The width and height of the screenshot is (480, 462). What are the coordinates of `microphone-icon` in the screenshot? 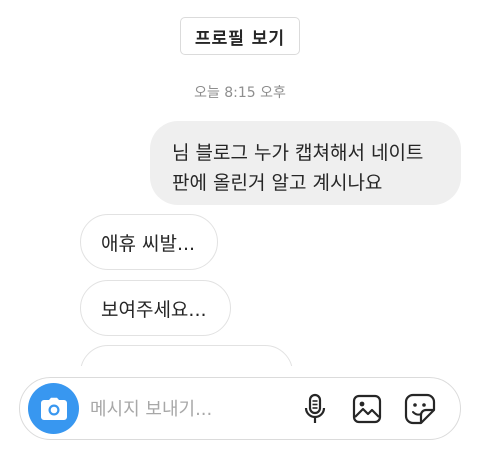 It's located at (315, 408).